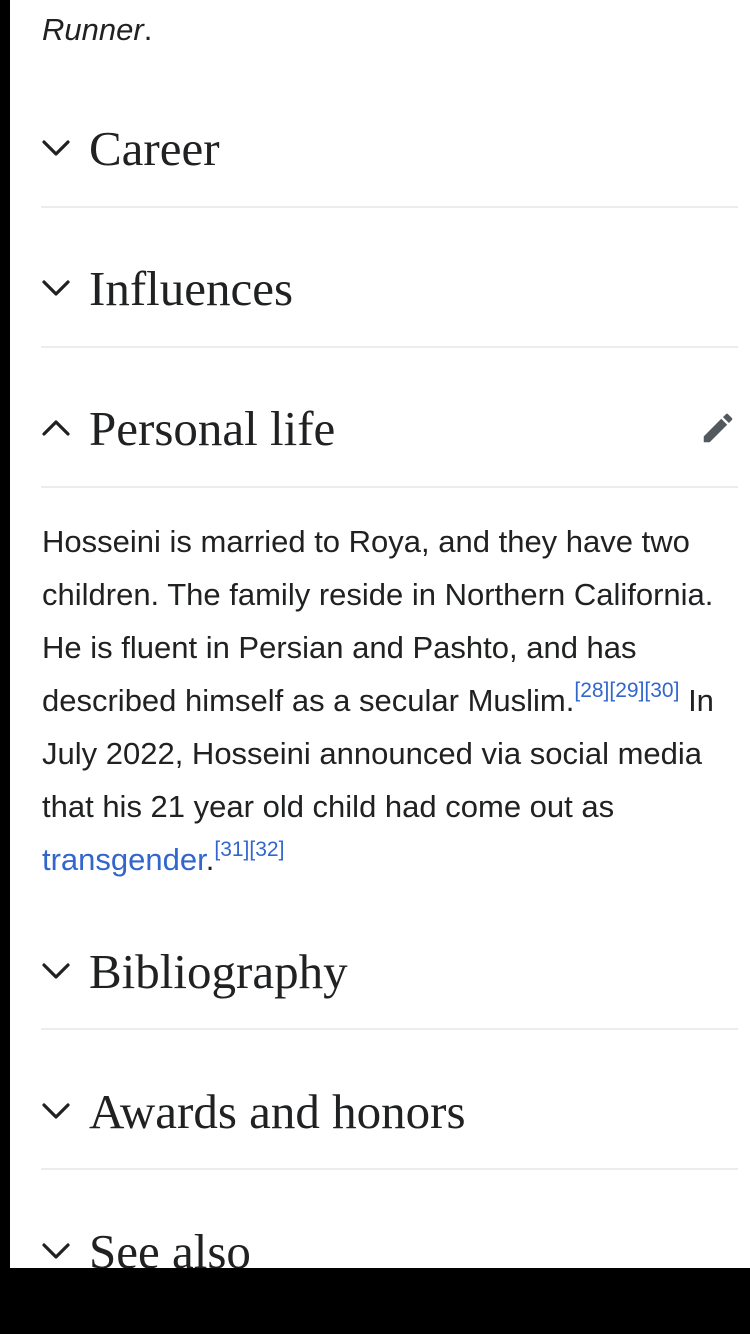 The height and width of the screenshot is (1334, 750). What do you see at coordinates (148, 29) in the screenshot?
I see `previous-section-period: .` at bounding box center [148, 29].